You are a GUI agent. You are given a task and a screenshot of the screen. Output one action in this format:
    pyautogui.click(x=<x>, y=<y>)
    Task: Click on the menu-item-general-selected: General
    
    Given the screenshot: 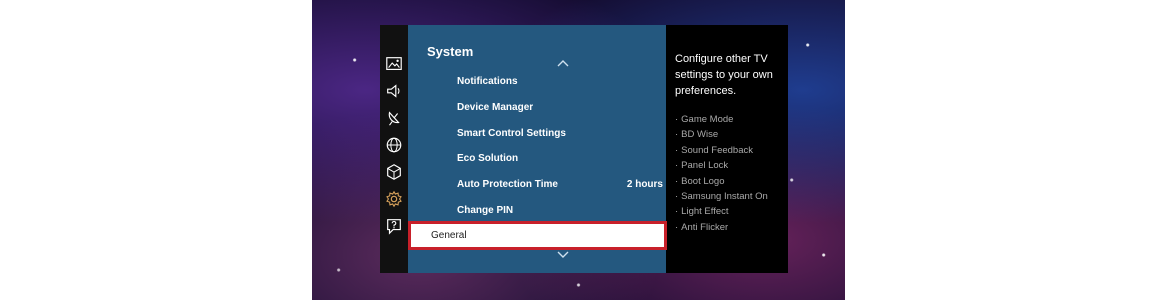 What is the action you would take?
    pyautogui.click(x=537, y=235)
    